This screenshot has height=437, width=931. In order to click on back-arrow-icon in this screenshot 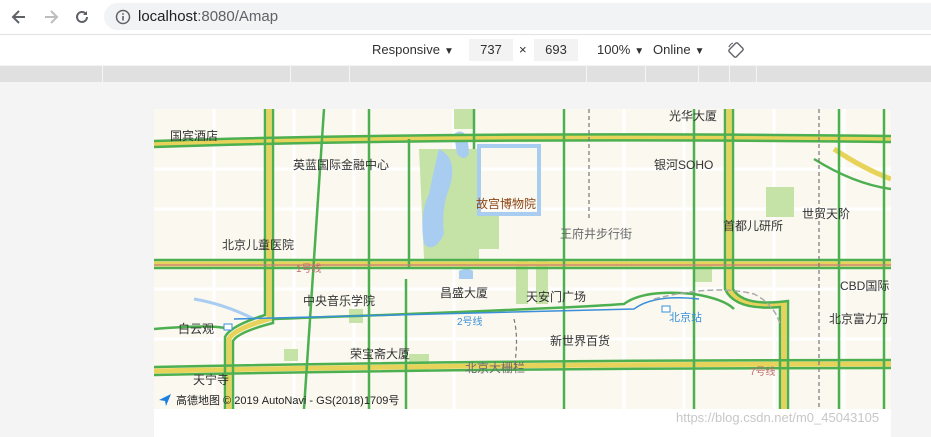, I will do `click(18, 17)`.